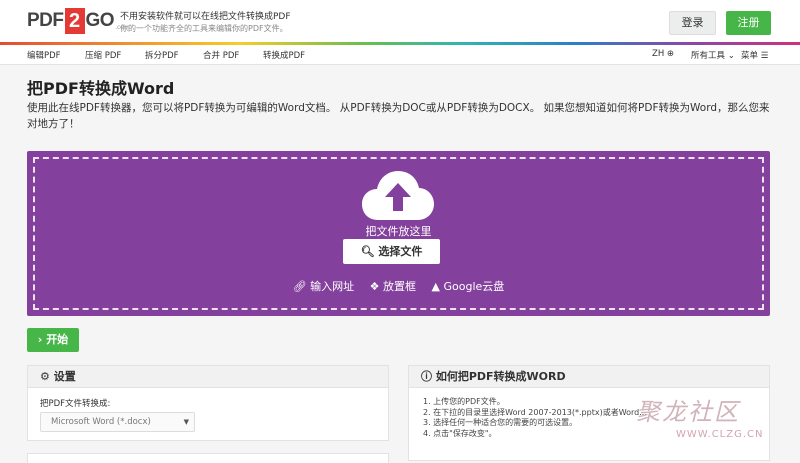 This screenshot has height=463, width=800. I want to click on source-dropbox-label: 放置框, so click(400, 286).